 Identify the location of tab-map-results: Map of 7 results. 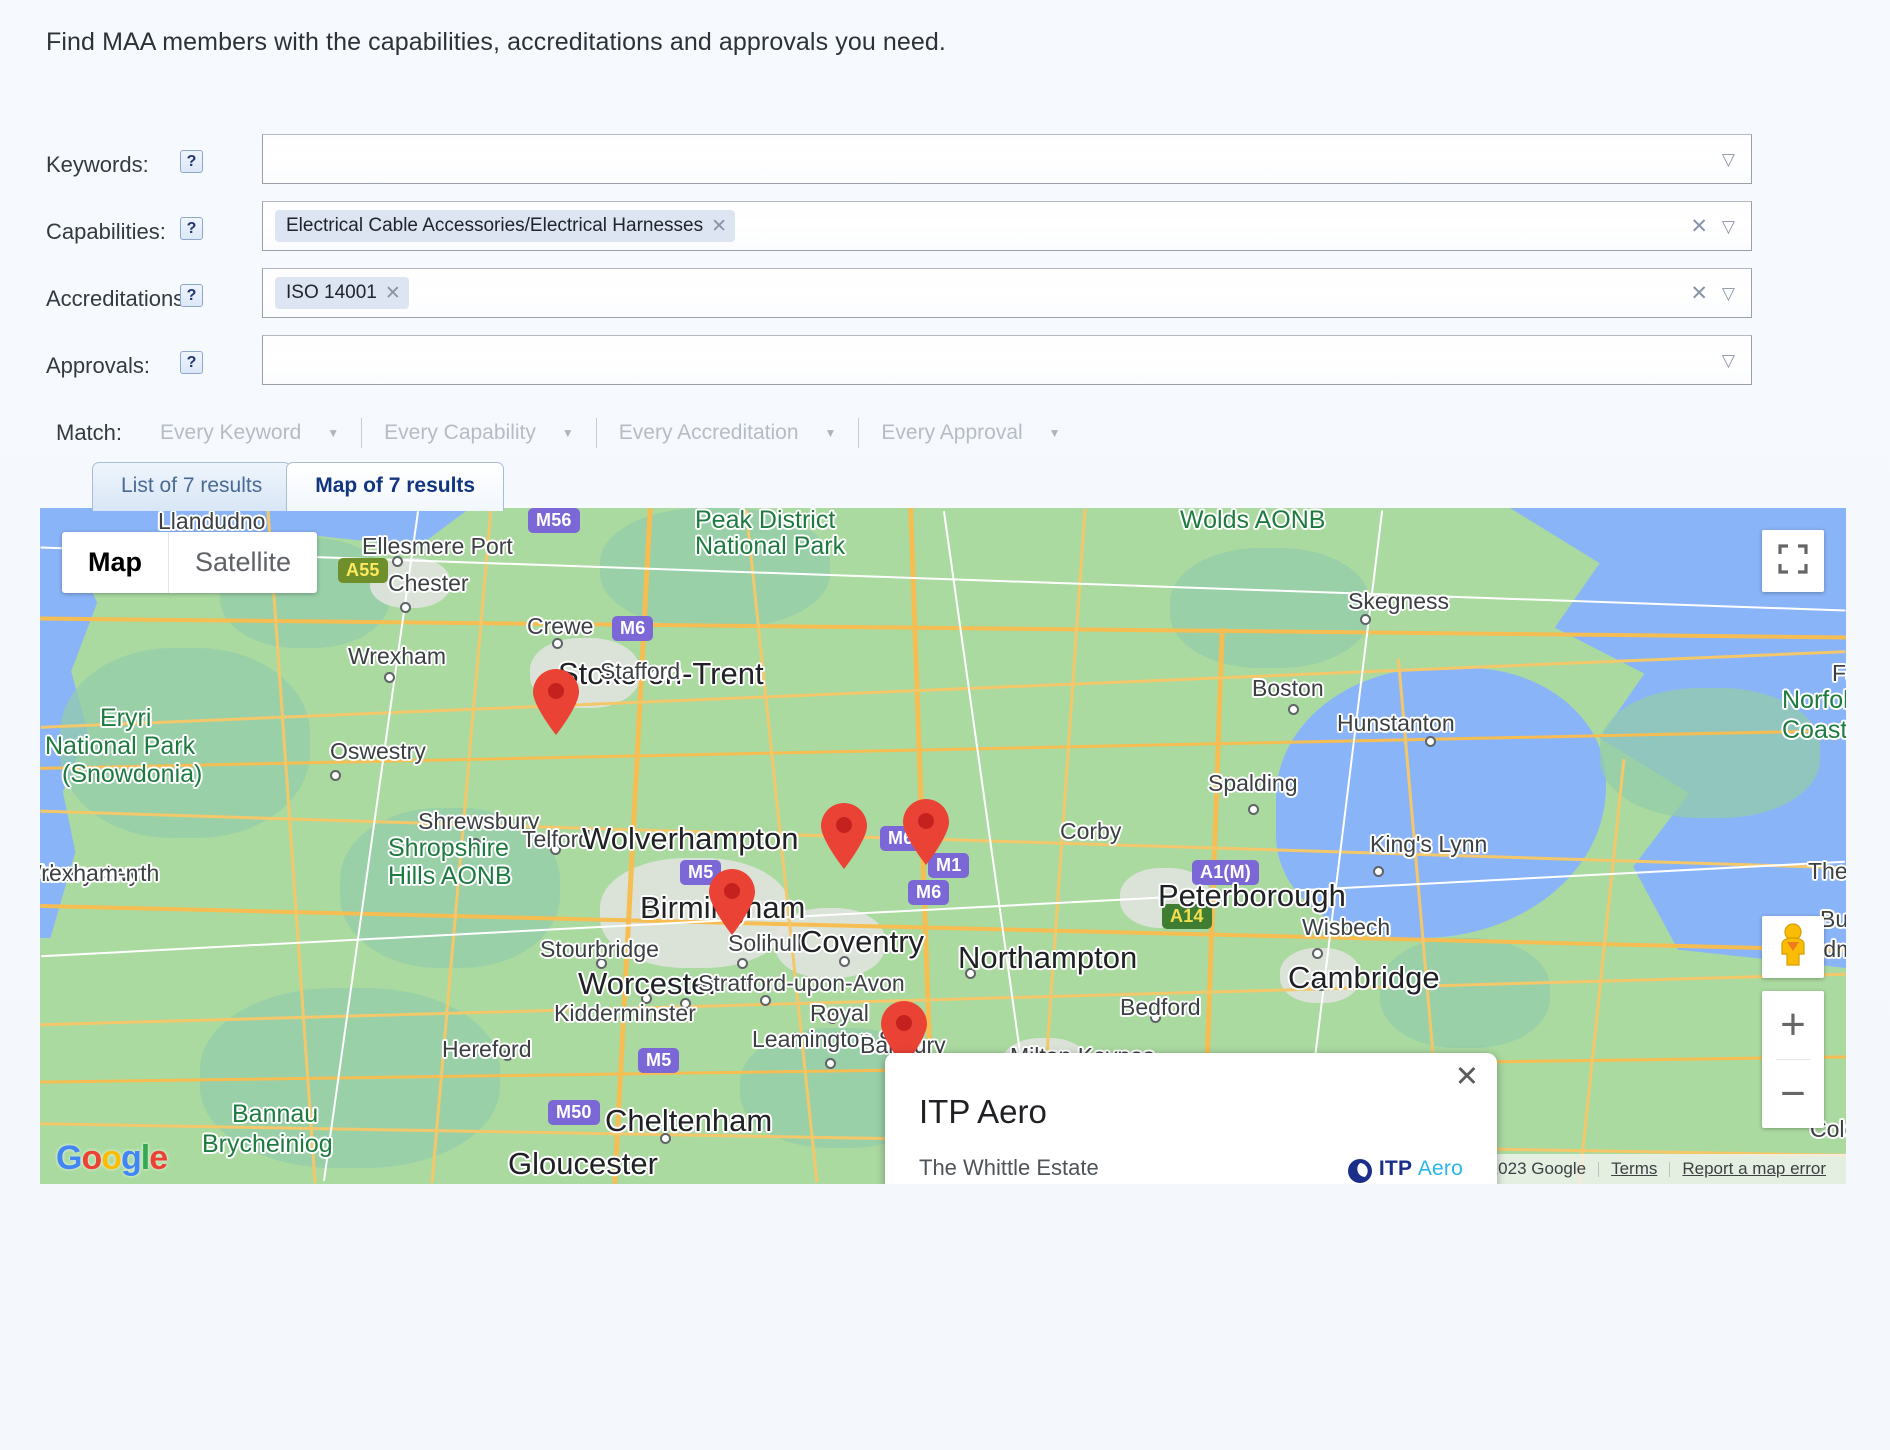
(395, 486).